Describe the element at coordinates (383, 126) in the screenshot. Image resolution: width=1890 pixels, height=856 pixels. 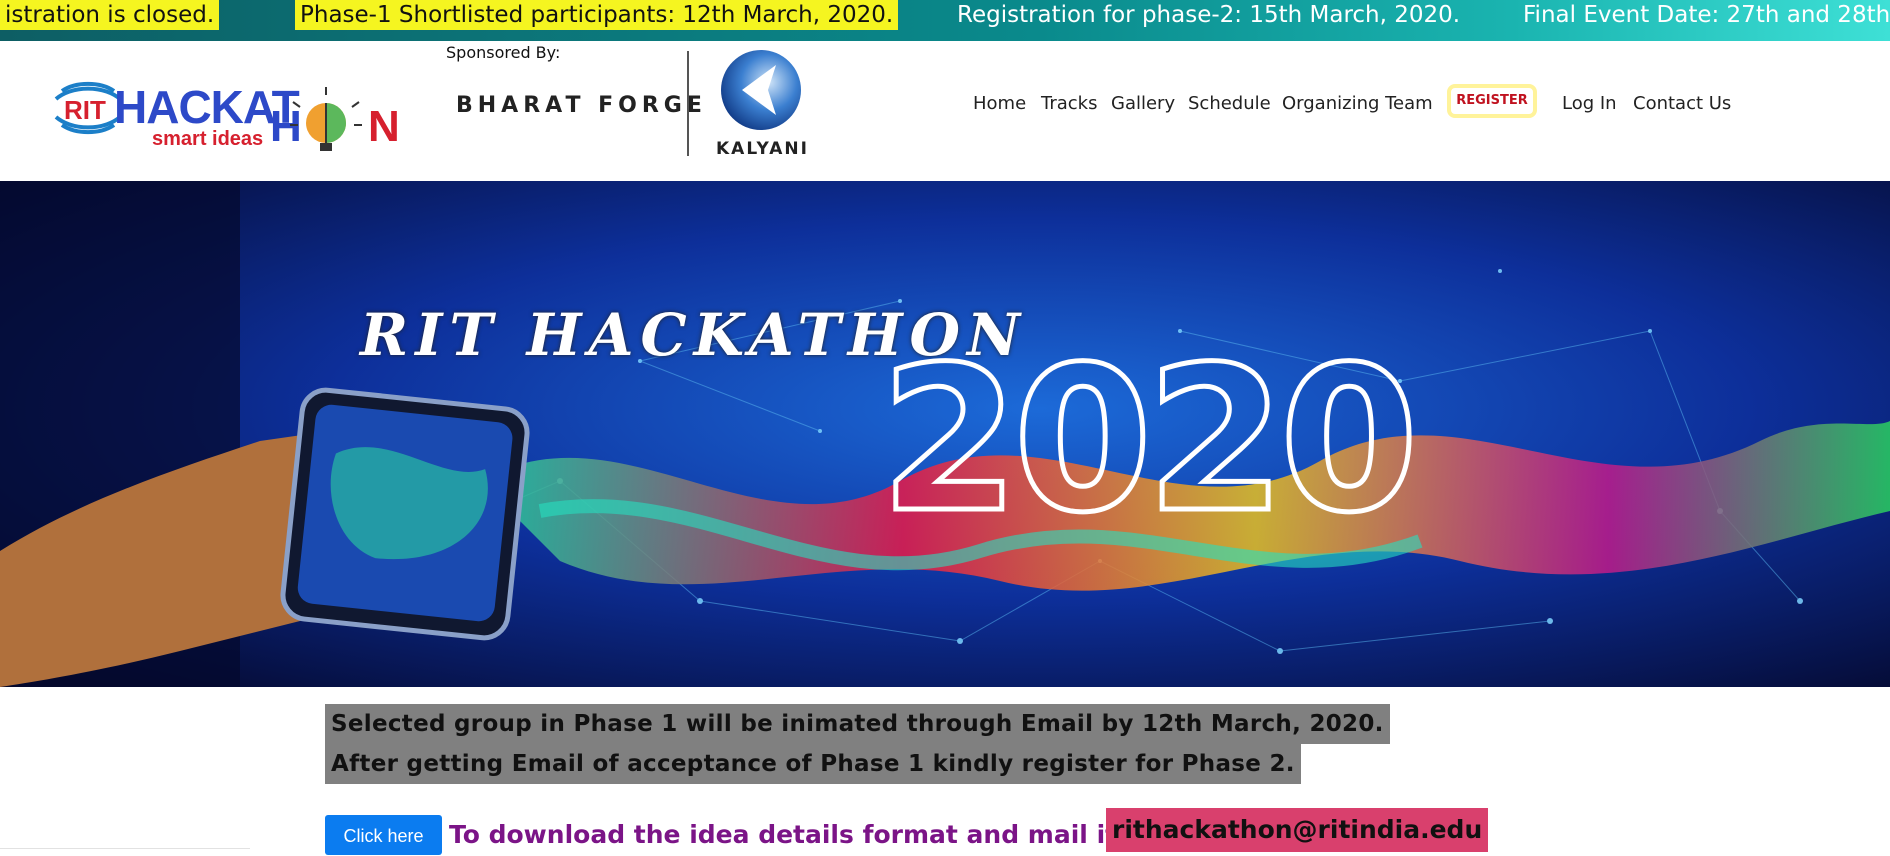
I see `svg-text: N` at that location.